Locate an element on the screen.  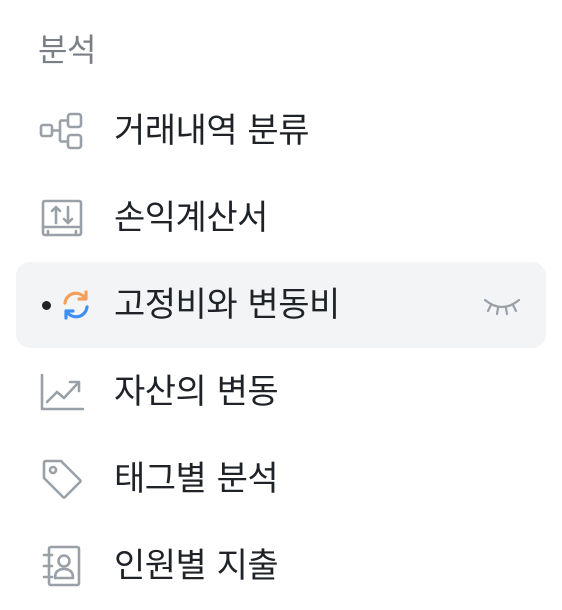
refresh-icon is located at coordinates (76, 305).